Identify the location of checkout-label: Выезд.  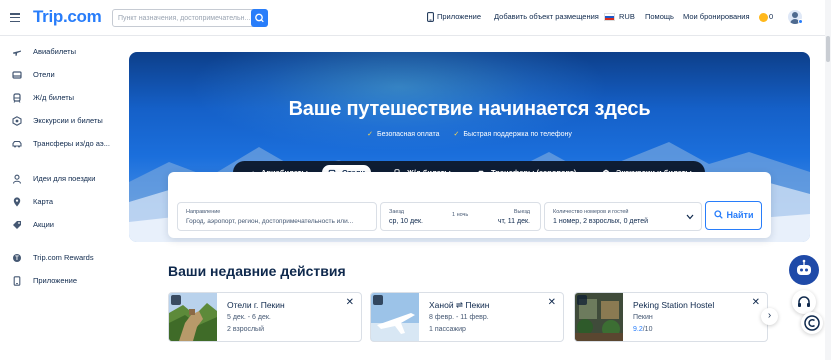
(521, 212).